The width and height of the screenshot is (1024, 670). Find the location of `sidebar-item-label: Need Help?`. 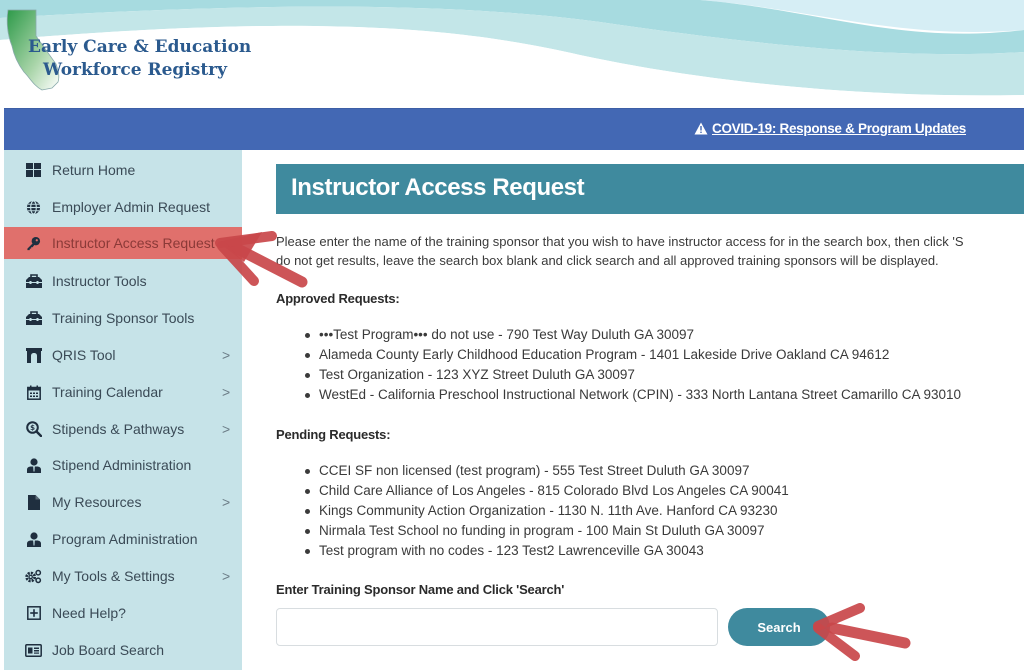

sidebar-item-label: Need Help? is located at coordinates (89, 613).